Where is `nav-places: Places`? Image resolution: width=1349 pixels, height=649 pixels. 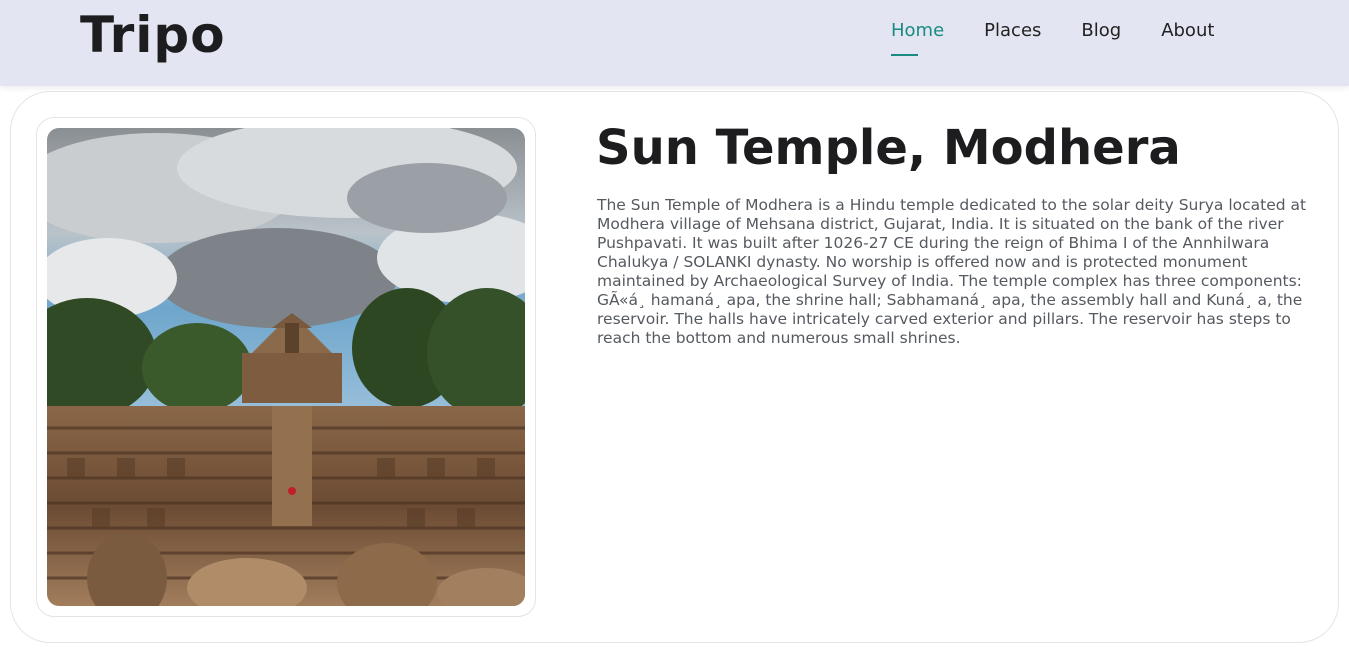 nav-places: Places is located at coordinates (1012, 38).